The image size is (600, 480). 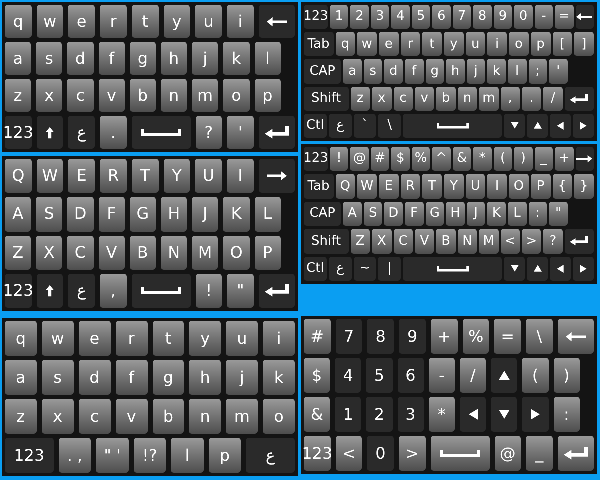 I want to click on keyboard-key: k, so click(x=279, y=377).